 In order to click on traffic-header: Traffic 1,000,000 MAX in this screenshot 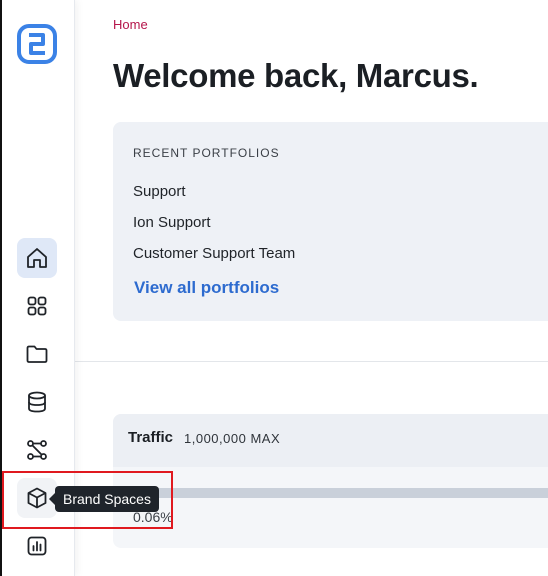, I will do `click(330, 440)`.